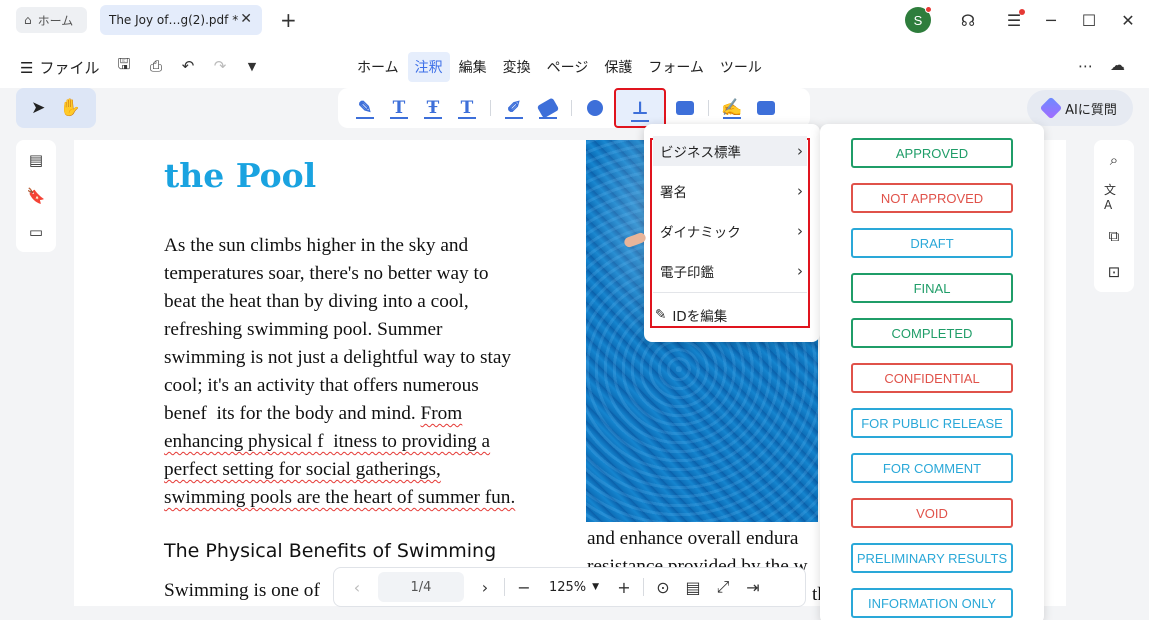  I want to click on para-text: benef its for the body and mind., so click(290, 413).